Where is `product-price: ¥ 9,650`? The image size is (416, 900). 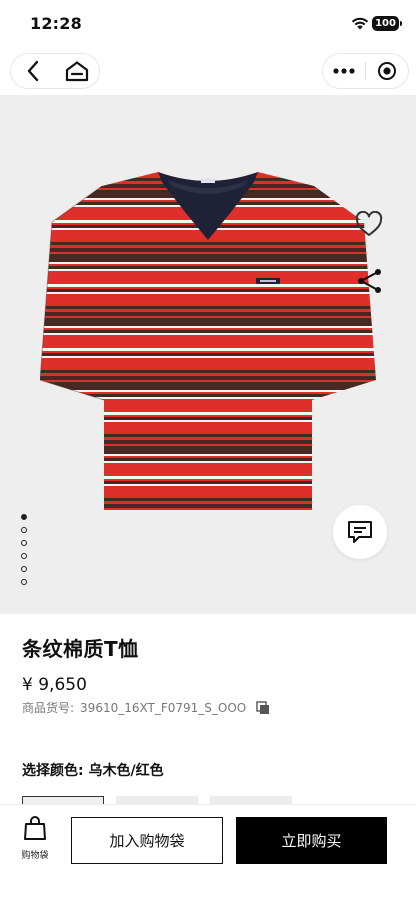 product-price: ¥ 9,650 is located at coordinates (54, 685).